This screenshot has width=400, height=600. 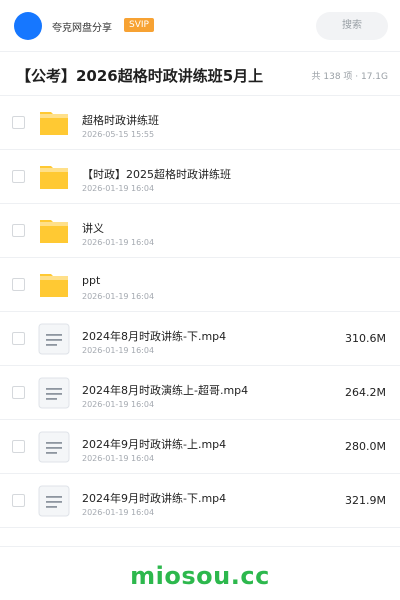 What do you see at coordinates (200, 123) in the screenshot?
I see `folder-row: 超格时政讲练班 2026-05-15 15:55` at bounding box center [200, 123].